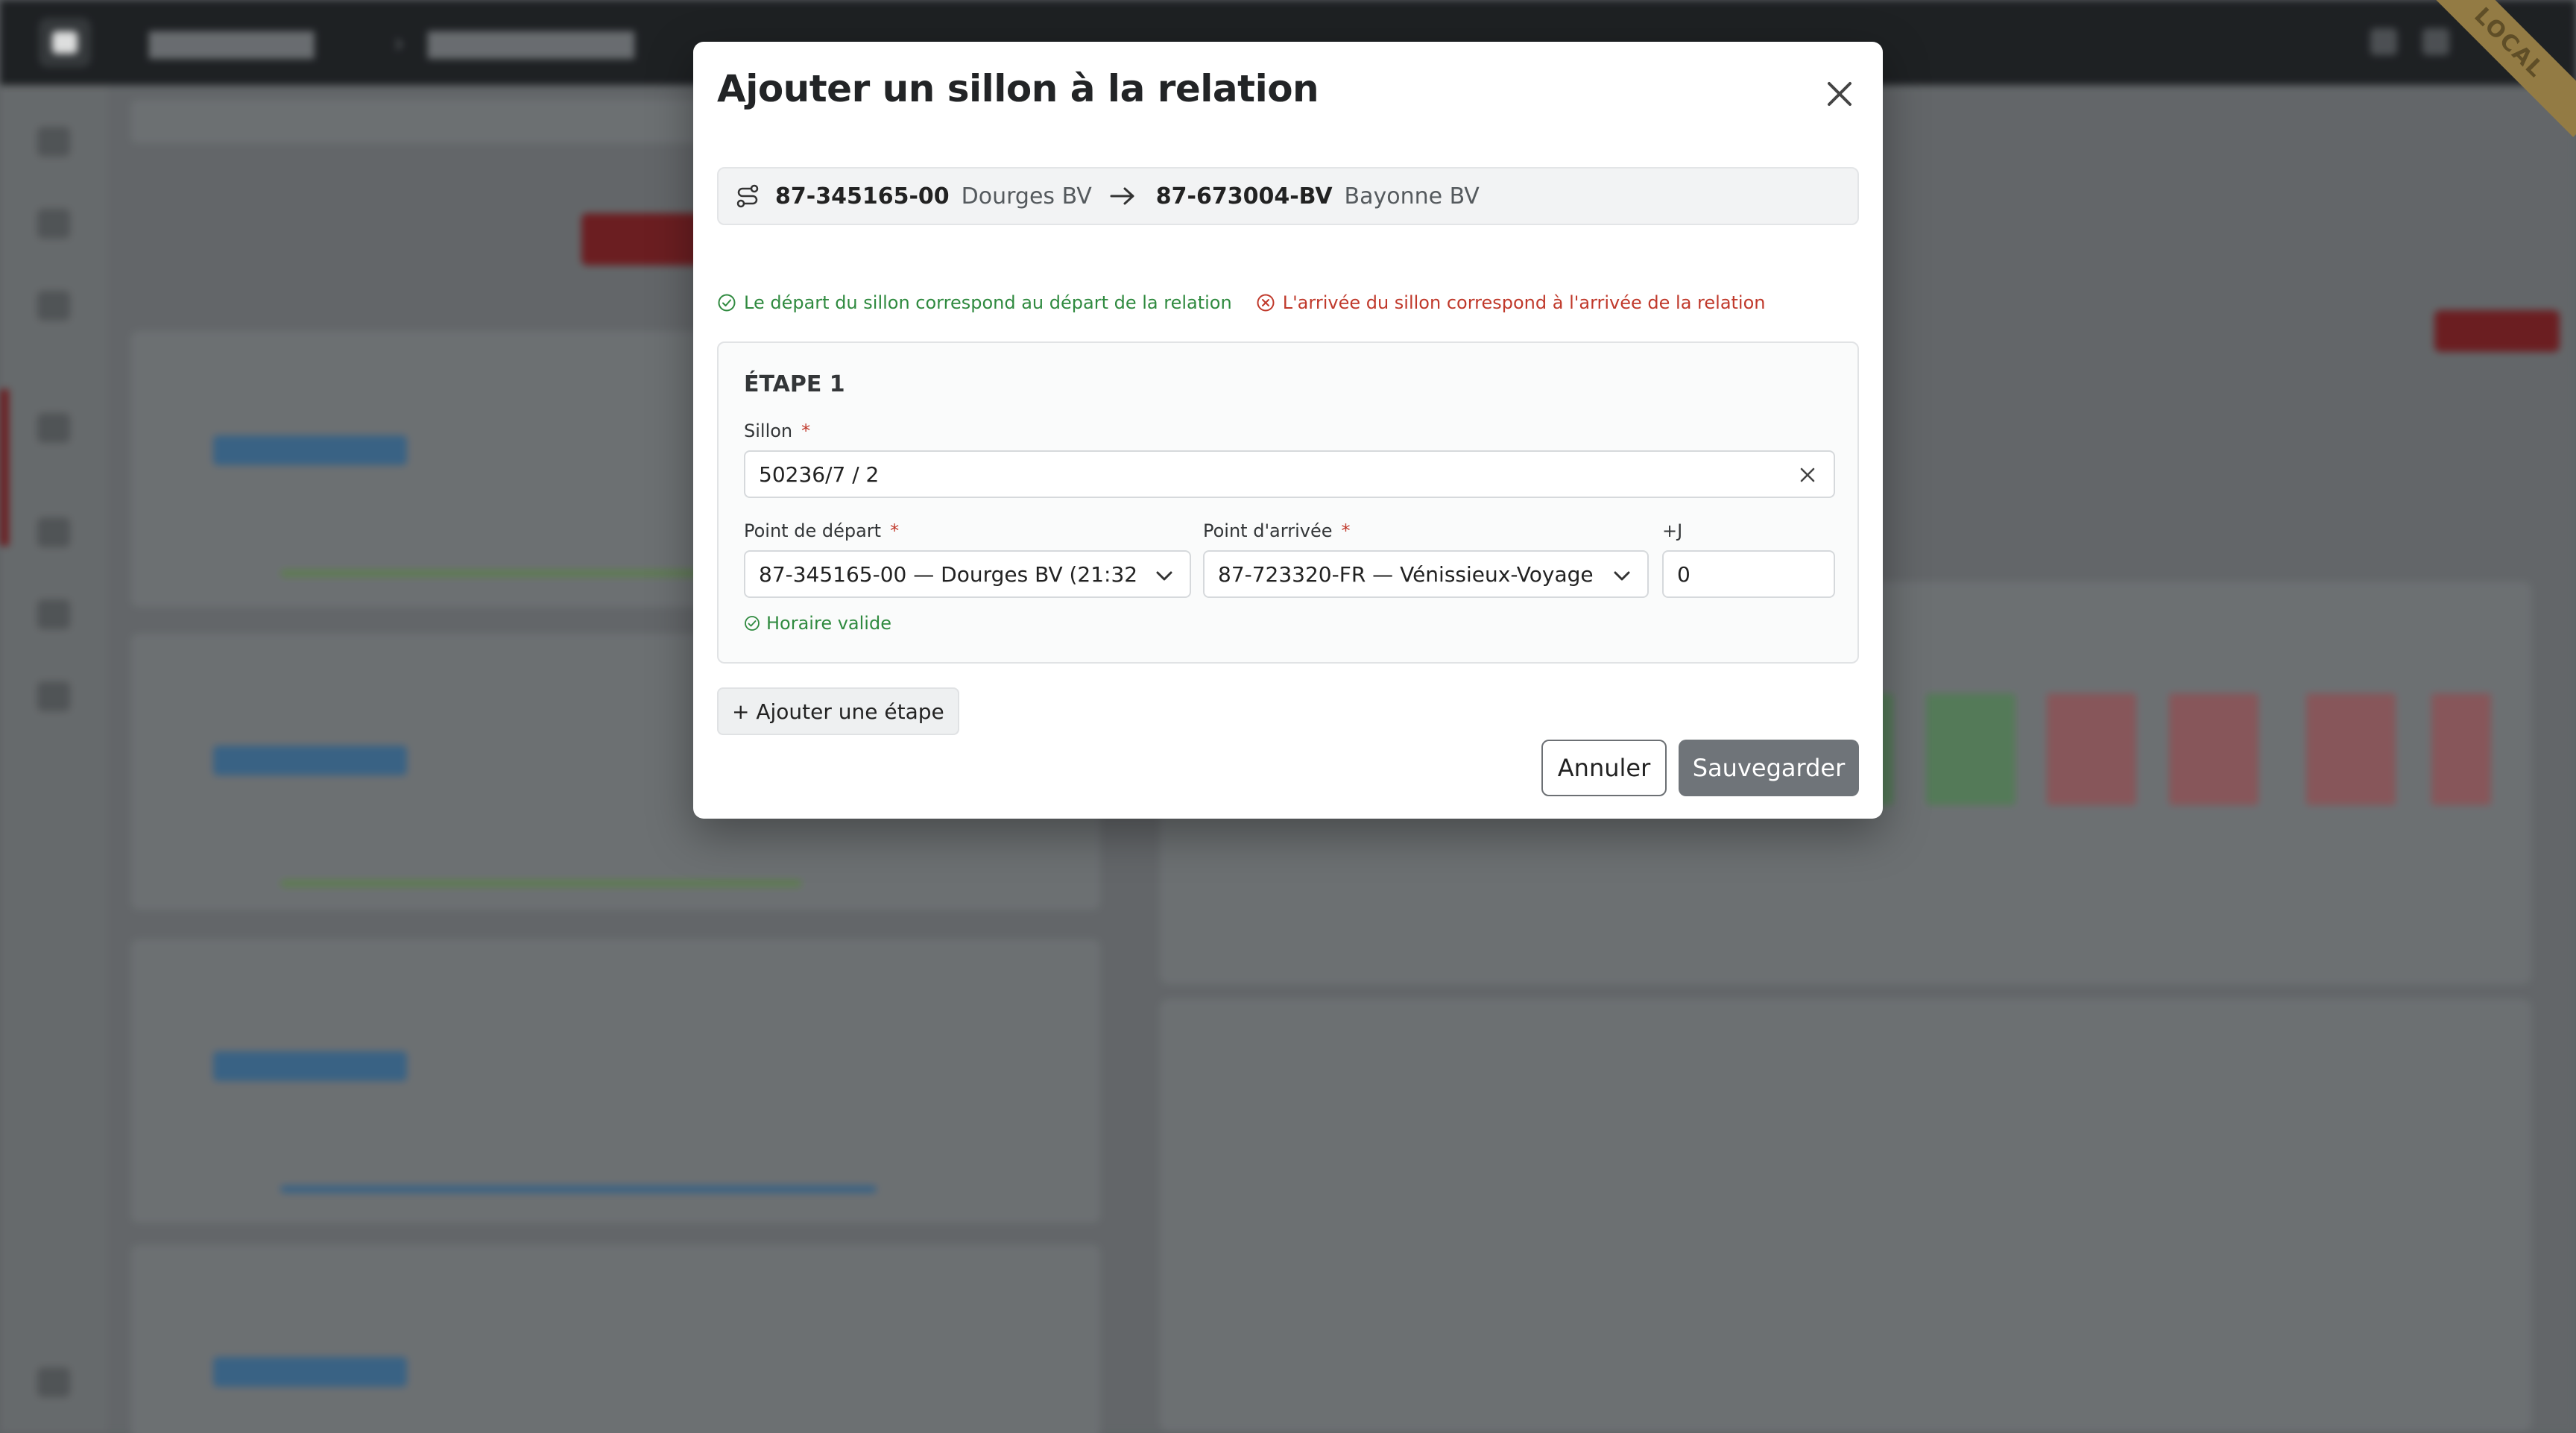 The image size is (2576, 1433). Describe the element at coordinates (1749, 574) in the screenshot. I see `day-offset-input: 0` at that location.